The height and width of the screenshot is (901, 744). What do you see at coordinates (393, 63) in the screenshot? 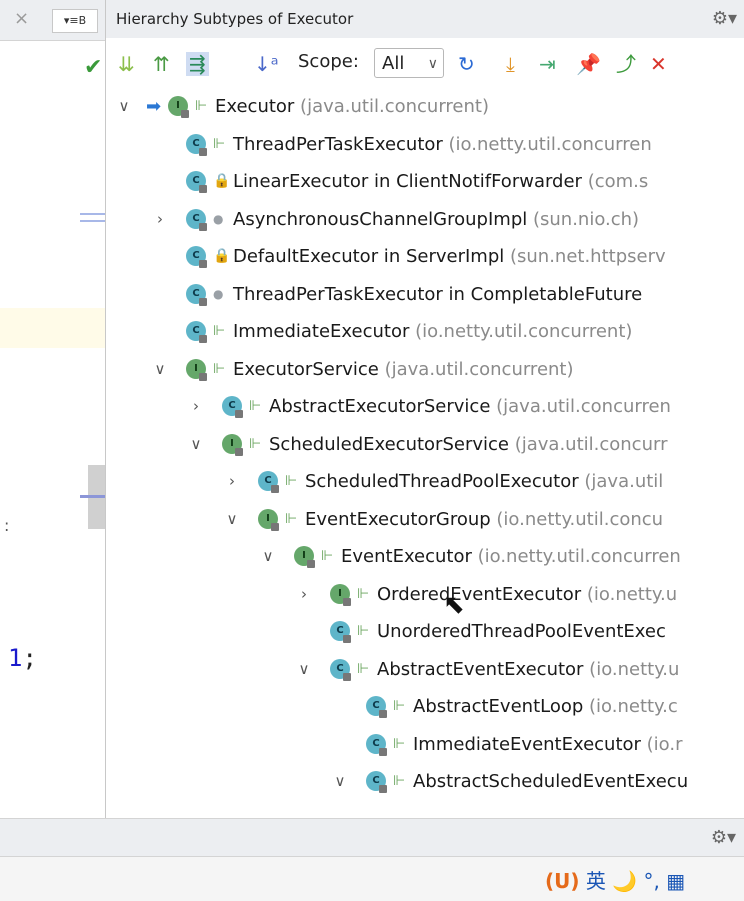
I see `scope-value: All` at bounding box center [393, 63].